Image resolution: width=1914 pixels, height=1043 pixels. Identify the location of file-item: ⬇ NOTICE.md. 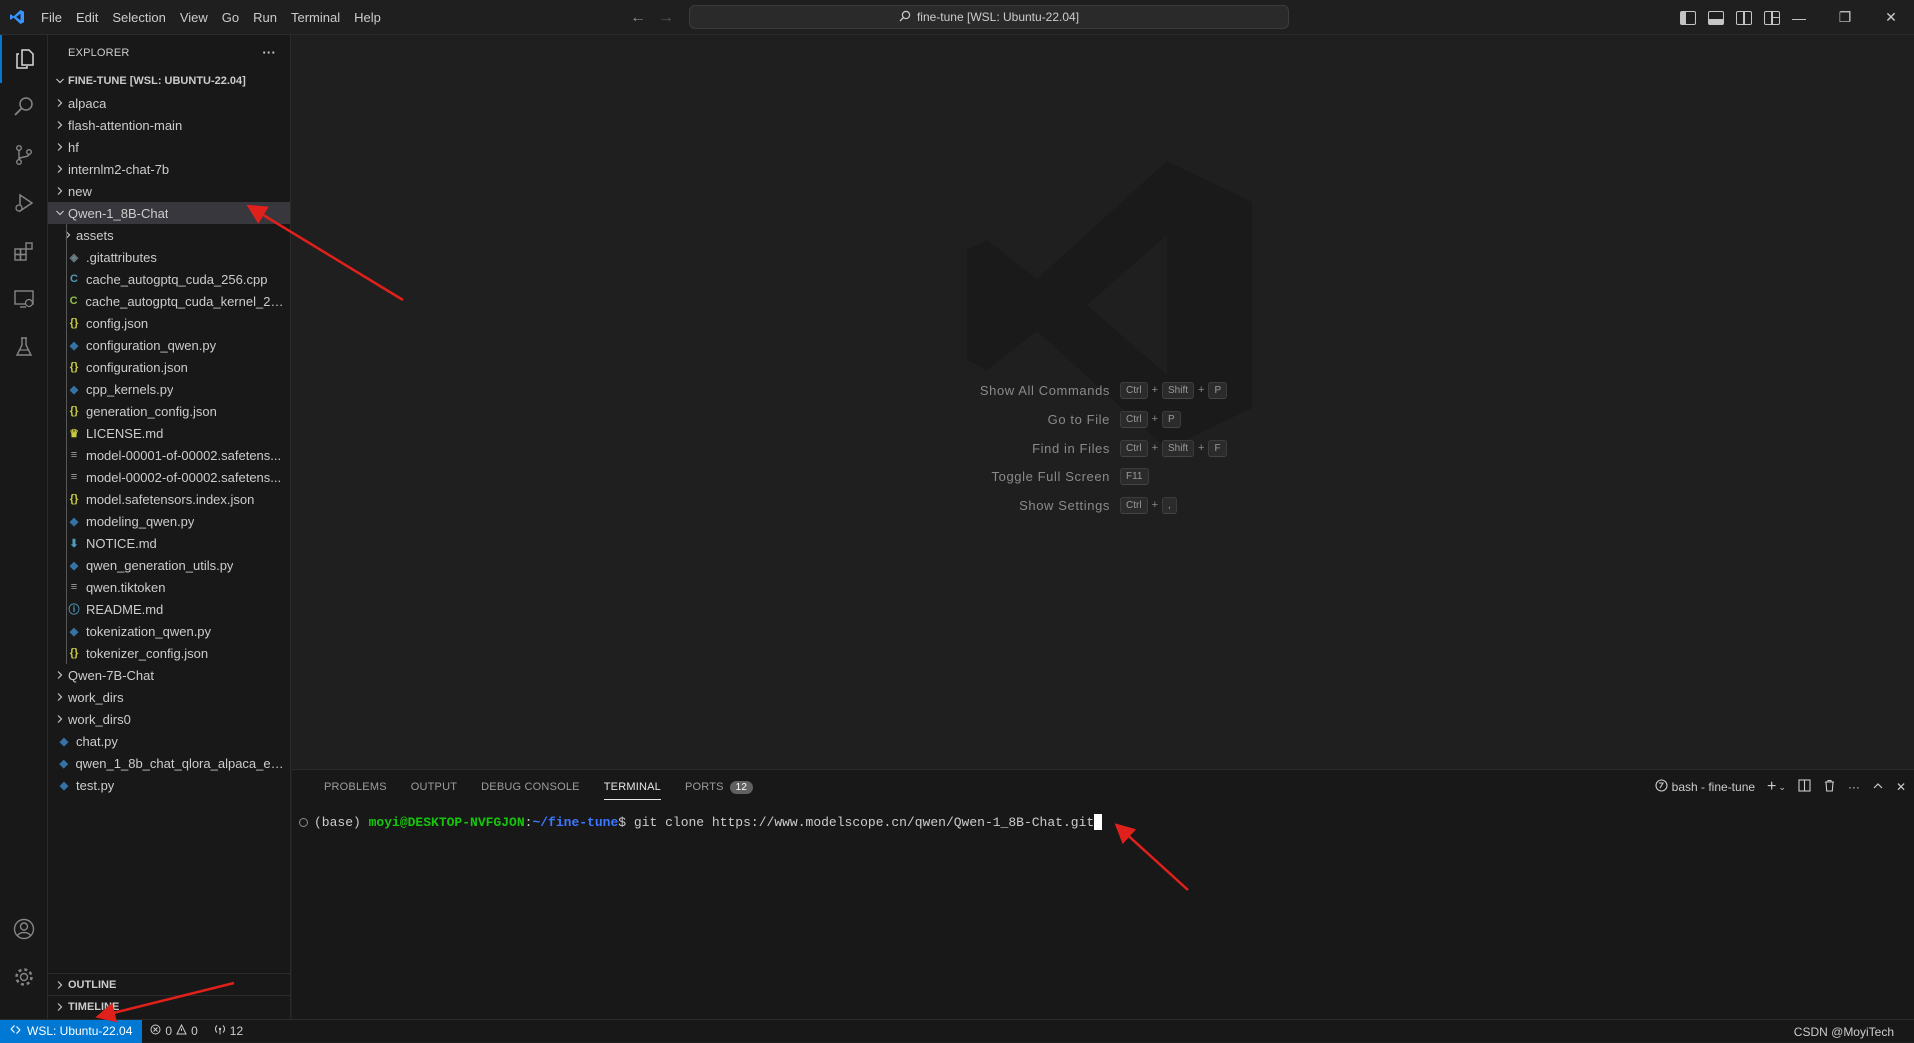
(169, 543).